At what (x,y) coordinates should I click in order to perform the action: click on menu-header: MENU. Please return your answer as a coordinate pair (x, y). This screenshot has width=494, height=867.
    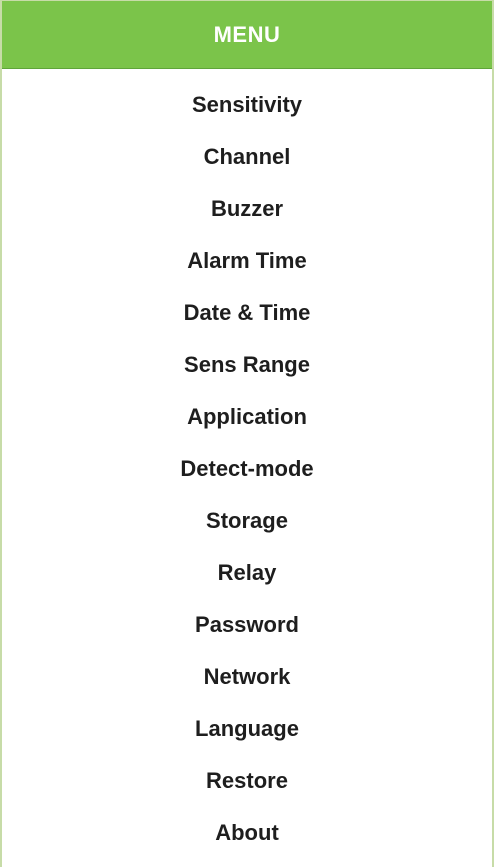
    Looking at the image, I should click on (247, 35).